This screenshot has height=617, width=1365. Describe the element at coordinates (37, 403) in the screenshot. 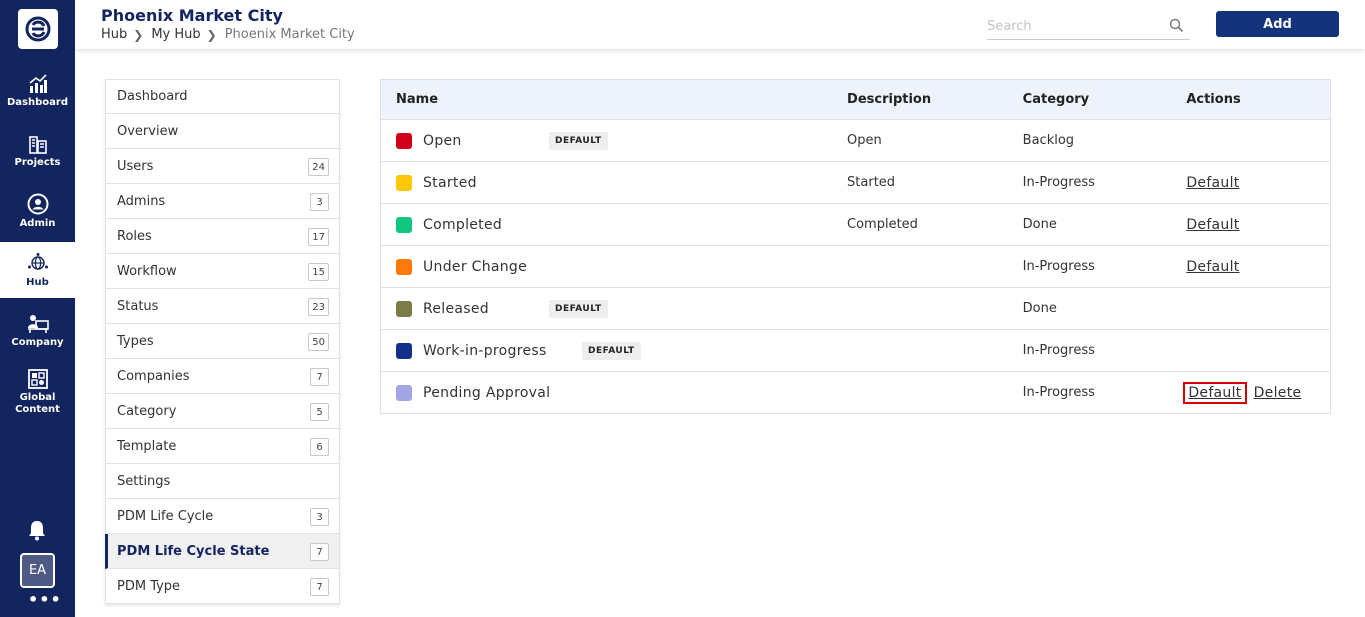

I see `rail-label: Global Content` at that location.